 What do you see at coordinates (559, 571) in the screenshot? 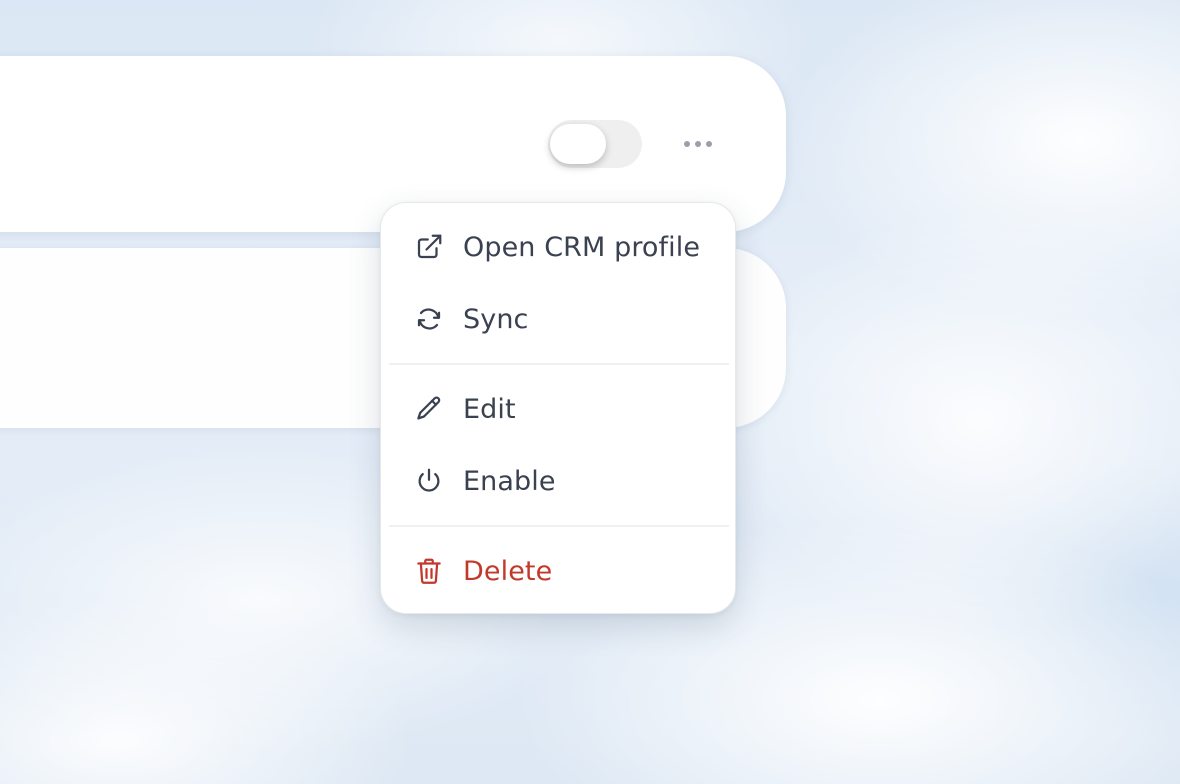
I see `menu-item-delete: Delete` at bounding box center [559, 571].